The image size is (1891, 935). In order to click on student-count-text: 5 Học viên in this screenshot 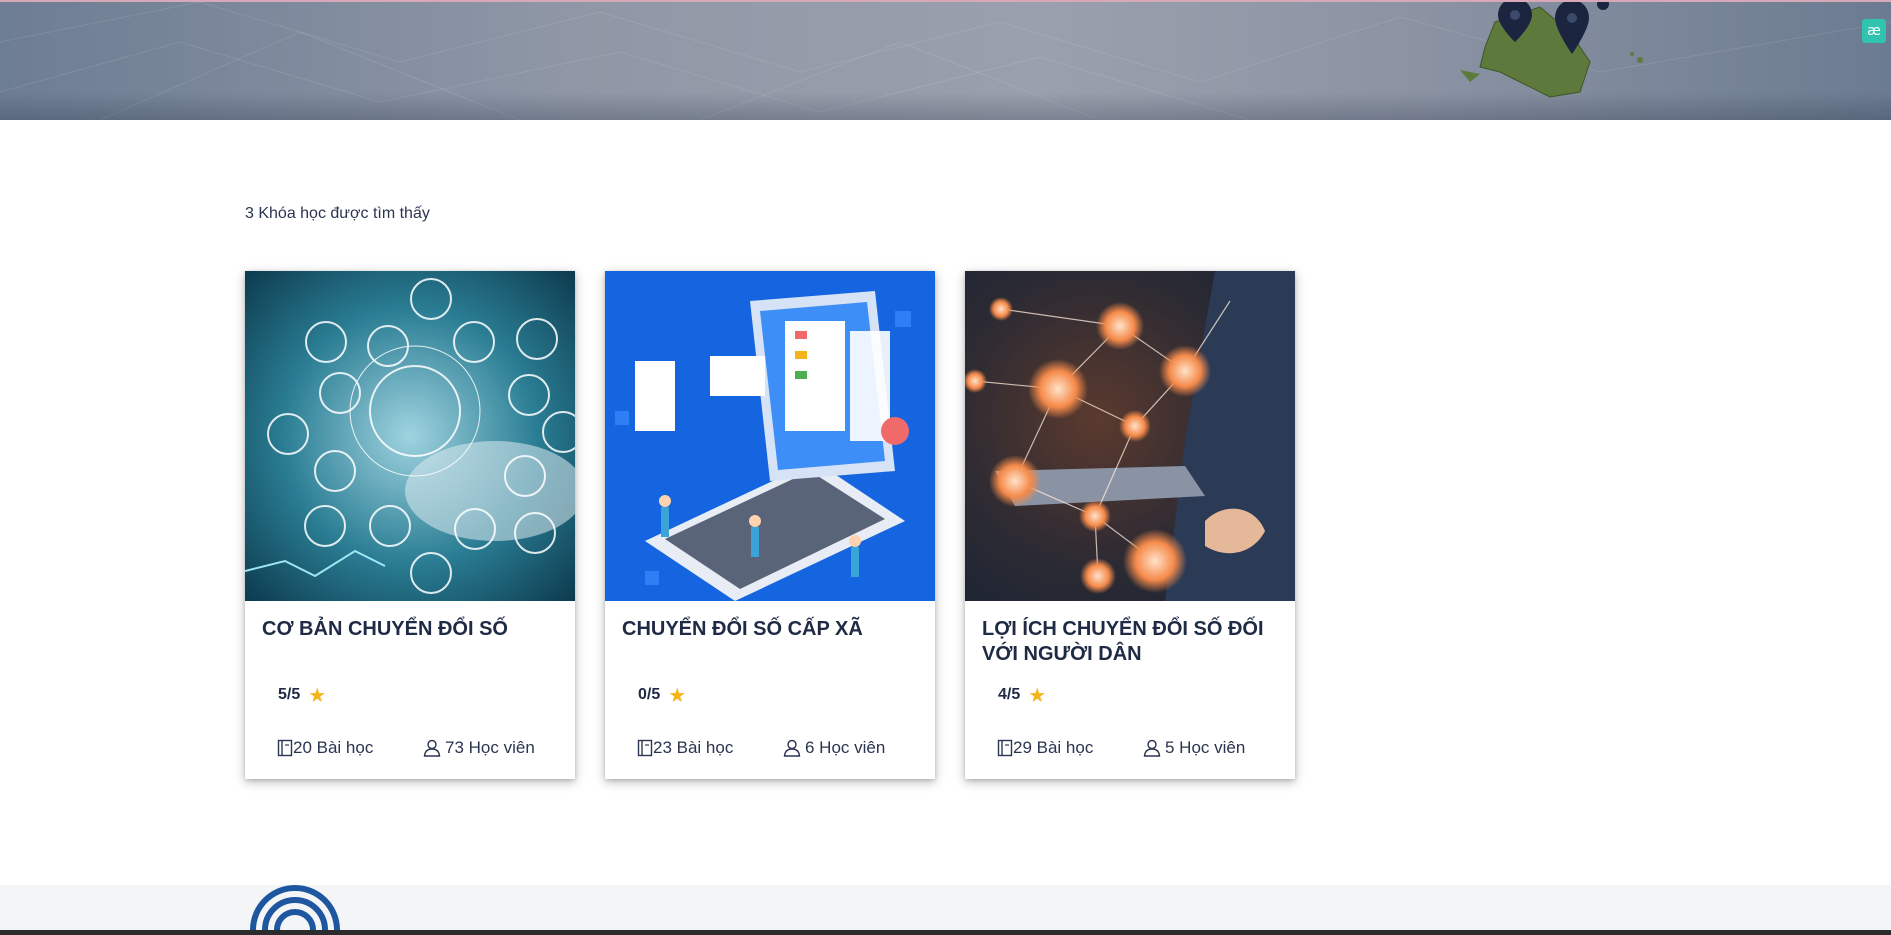, I will do `click(1205, 747)`.